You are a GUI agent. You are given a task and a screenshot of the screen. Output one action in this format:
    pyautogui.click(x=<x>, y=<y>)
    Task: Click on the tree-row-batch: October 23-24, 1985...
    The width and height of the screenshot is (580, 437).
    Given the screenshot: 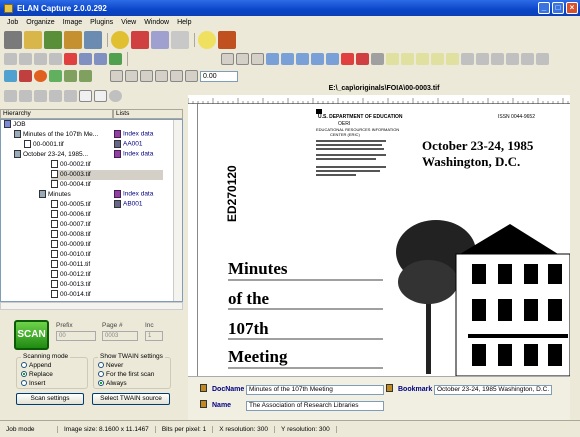 What is the action you would take?
    pyautogui.click(x=98, y=155)
    